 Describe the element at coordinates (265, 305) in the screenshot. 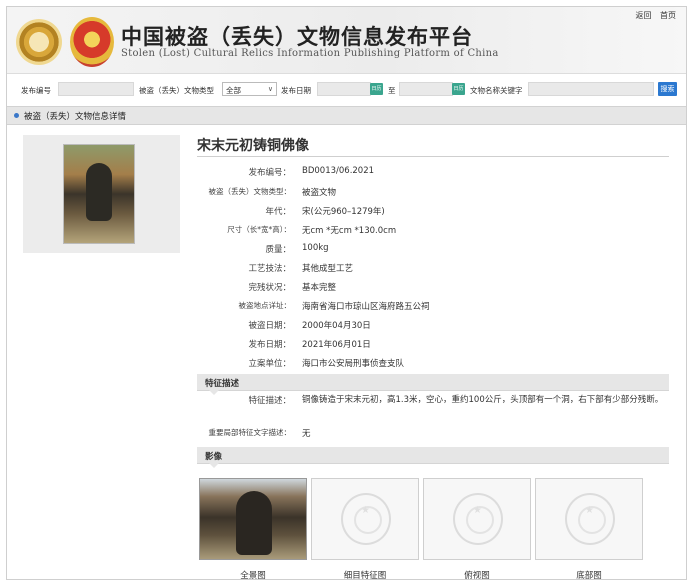

I see `field-label: 被盗地点详址：` at that location.